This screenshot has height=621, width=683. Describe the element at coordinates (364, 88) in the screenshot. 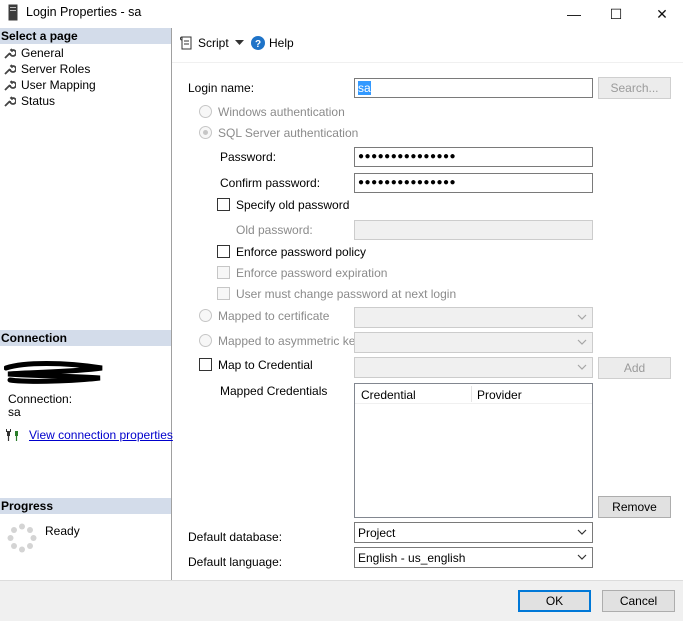

I see `login-name-value: sa` at that location.